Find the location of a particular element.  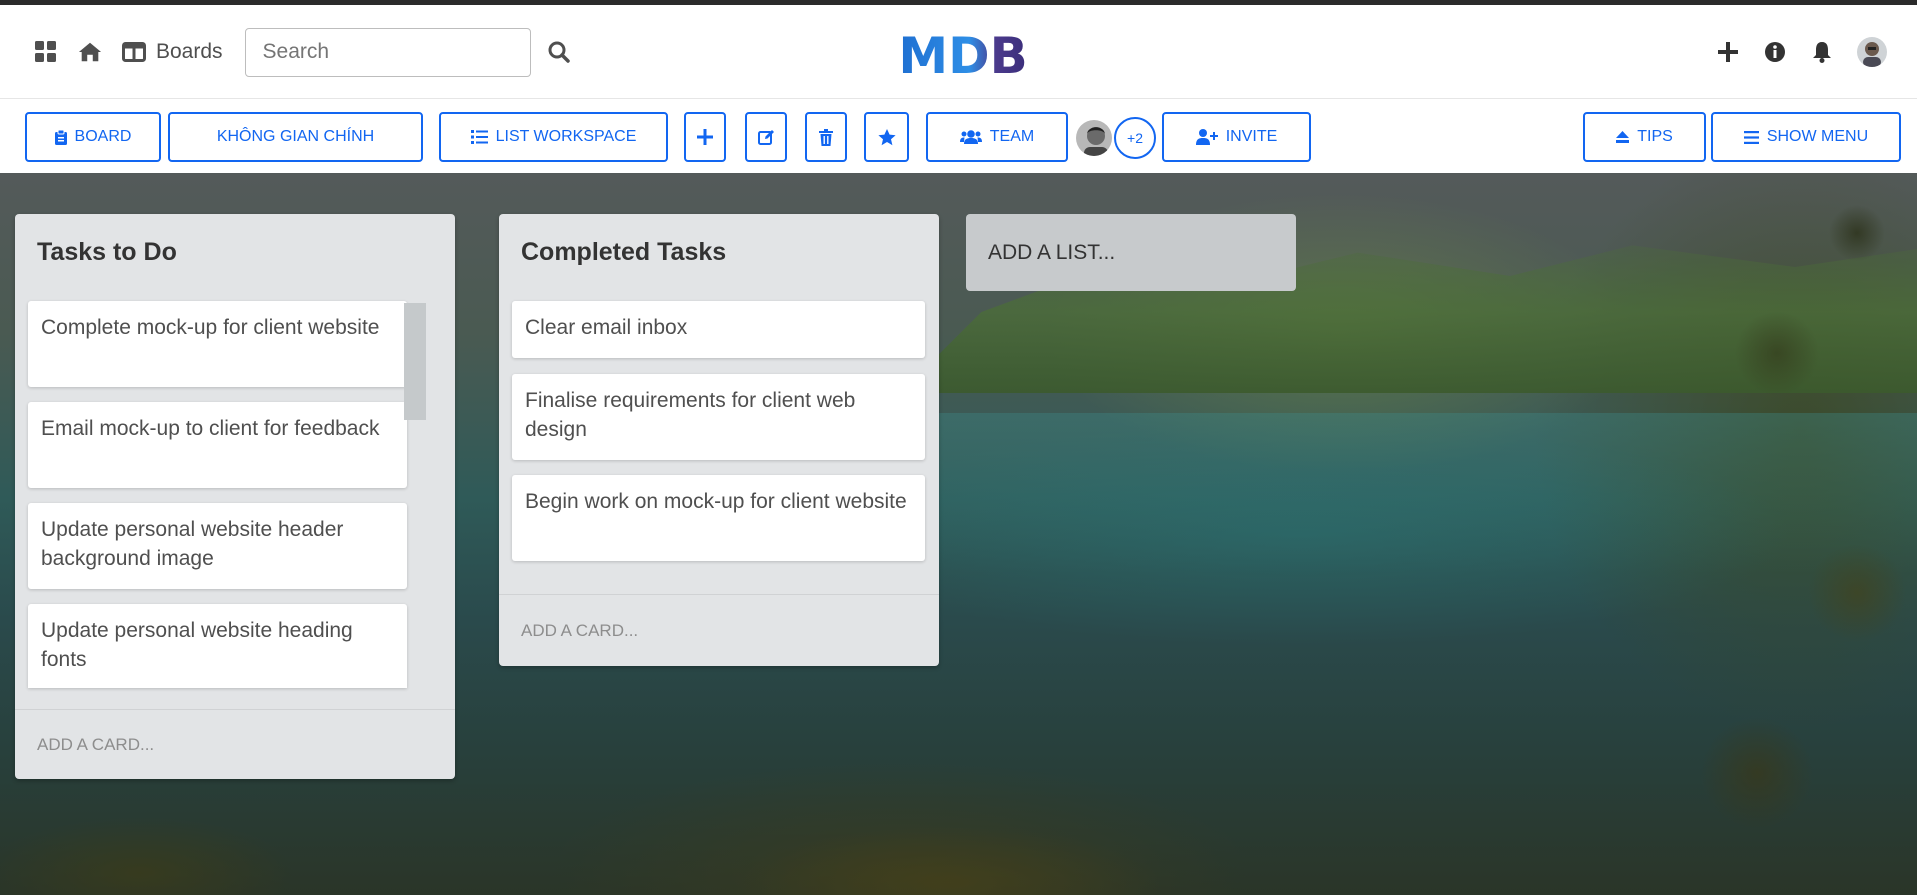

edit-button is located at coordinates (766, 137).